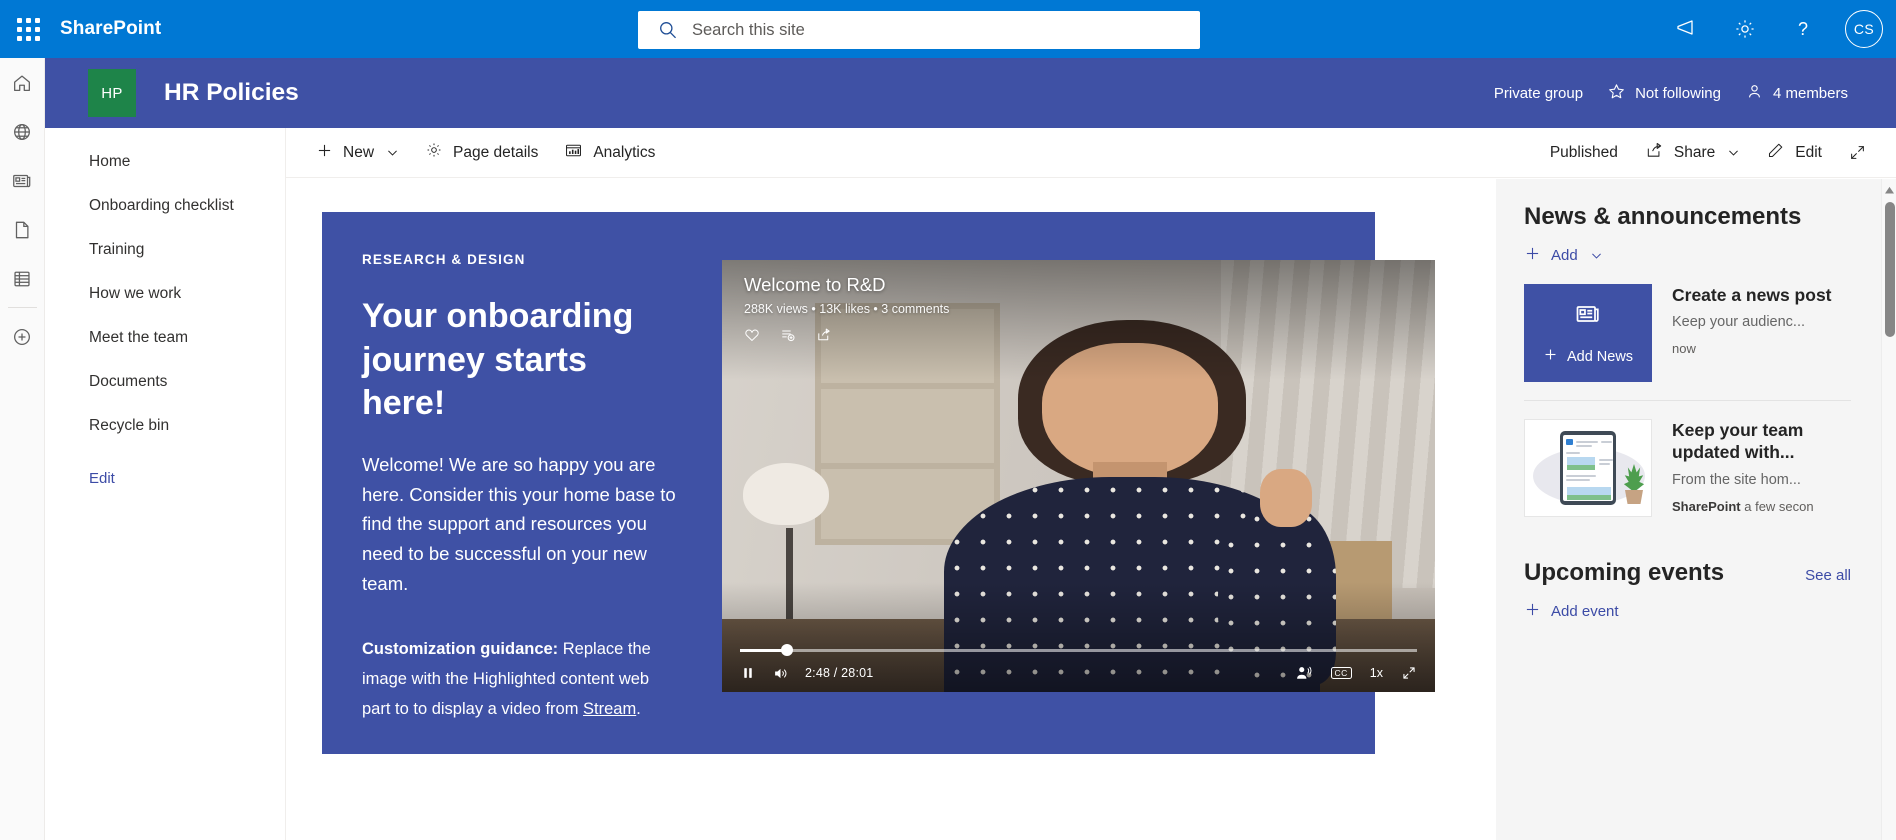 Image resolution: width=1896 pixels, height=840 pixels. Describe the element at coordinates (112, 93) in the screenshot. I see `site-logo: HP` at that location.